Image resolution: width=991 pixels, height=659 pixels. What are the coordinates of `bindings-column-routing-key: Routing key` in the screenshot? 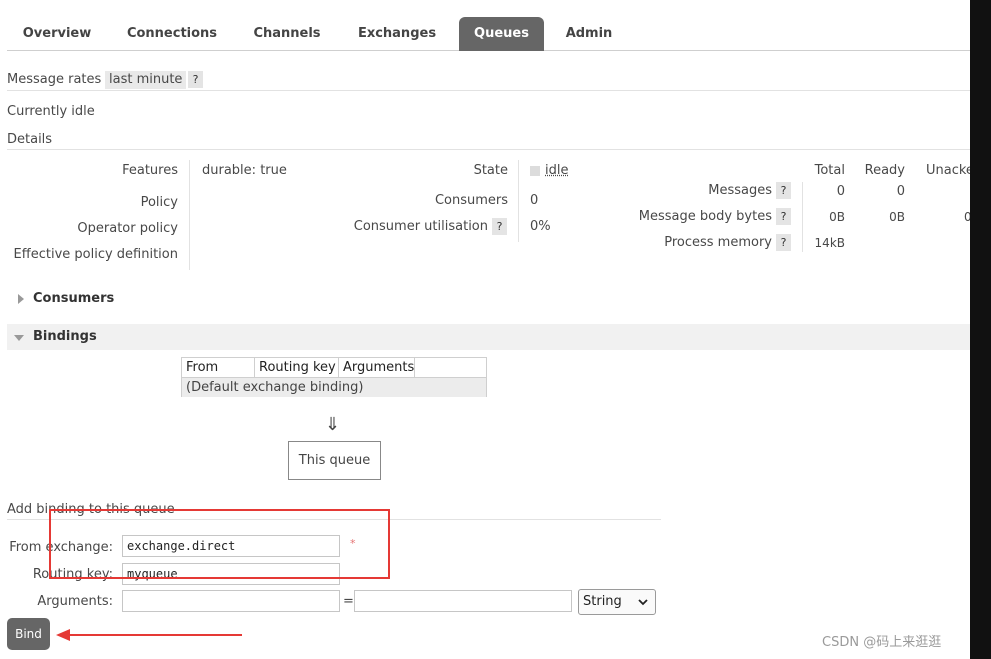 It's located at (297, 367).